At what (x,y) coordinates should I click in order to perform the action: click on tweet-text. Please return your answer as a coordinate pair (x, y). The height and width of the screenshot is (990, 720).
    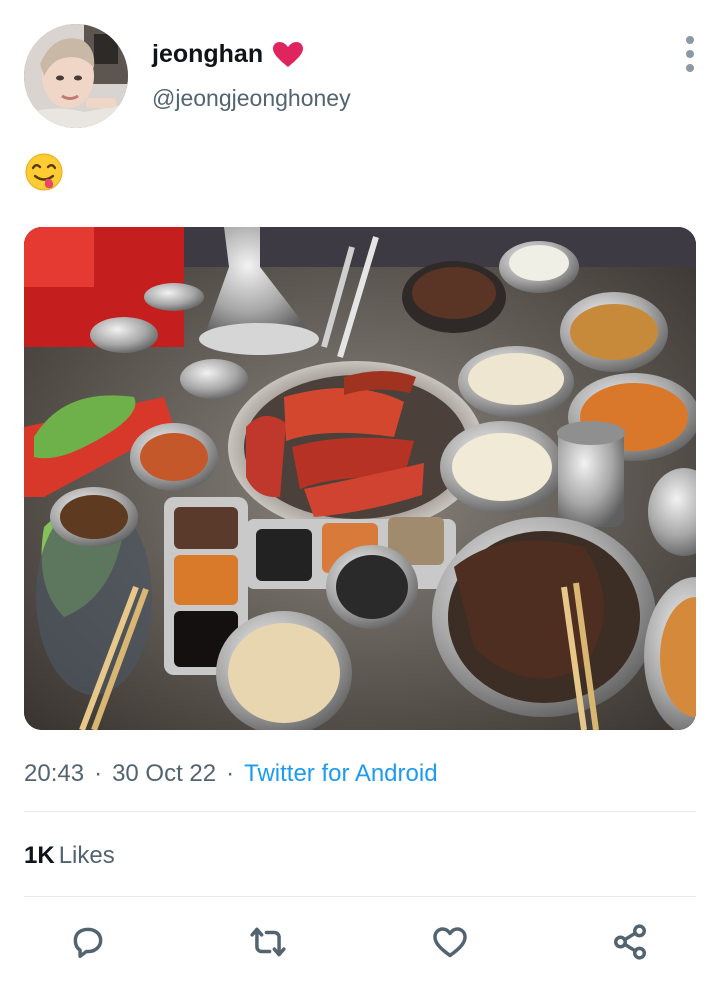
    Looking at the image, I should click on (44, 172).